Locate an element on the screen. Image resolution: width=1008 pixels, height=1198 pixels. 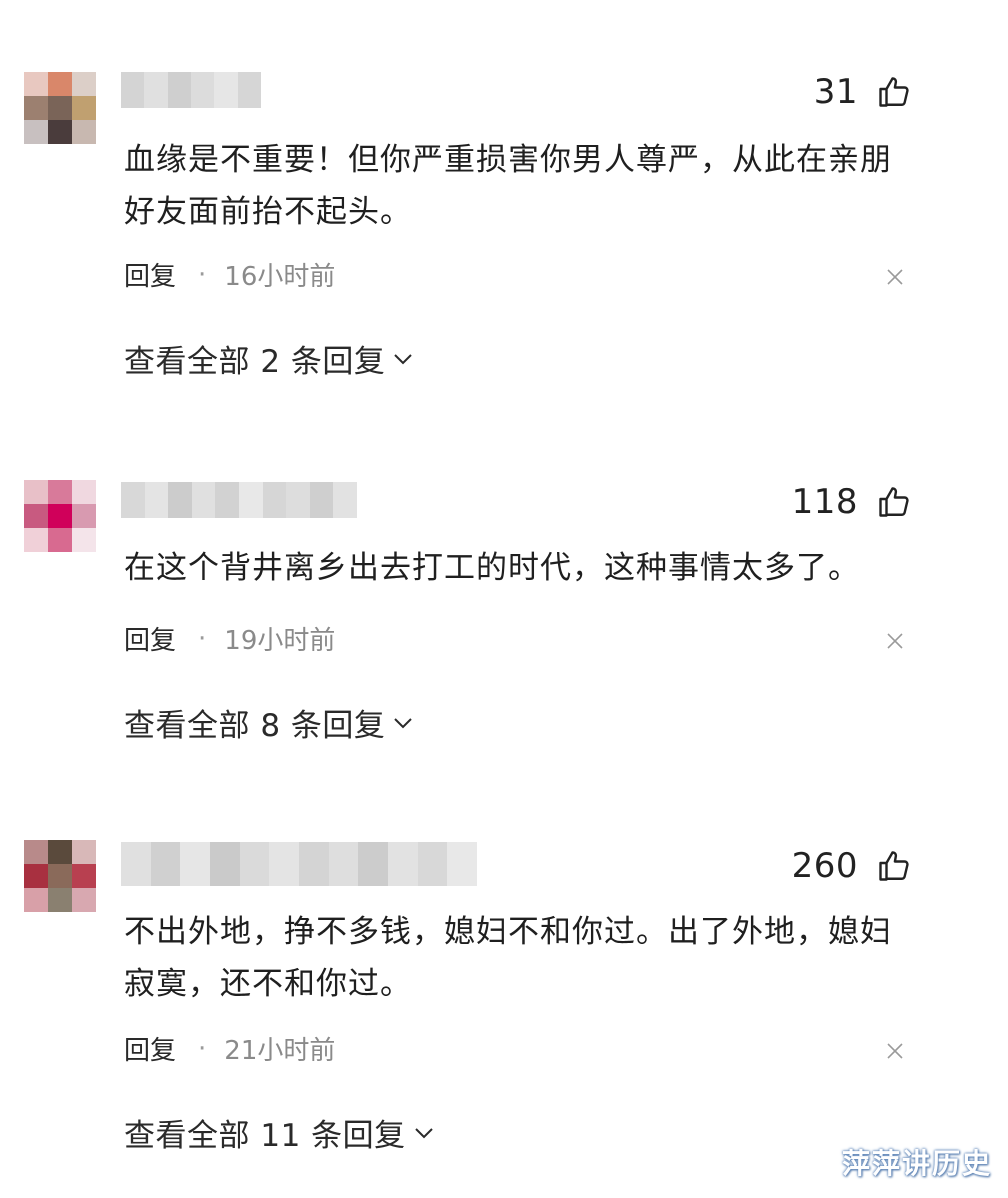
comment-text: 在这个背井离乡出去打工的时代，这种事情太多了。 is located at coordinates (492, 568).